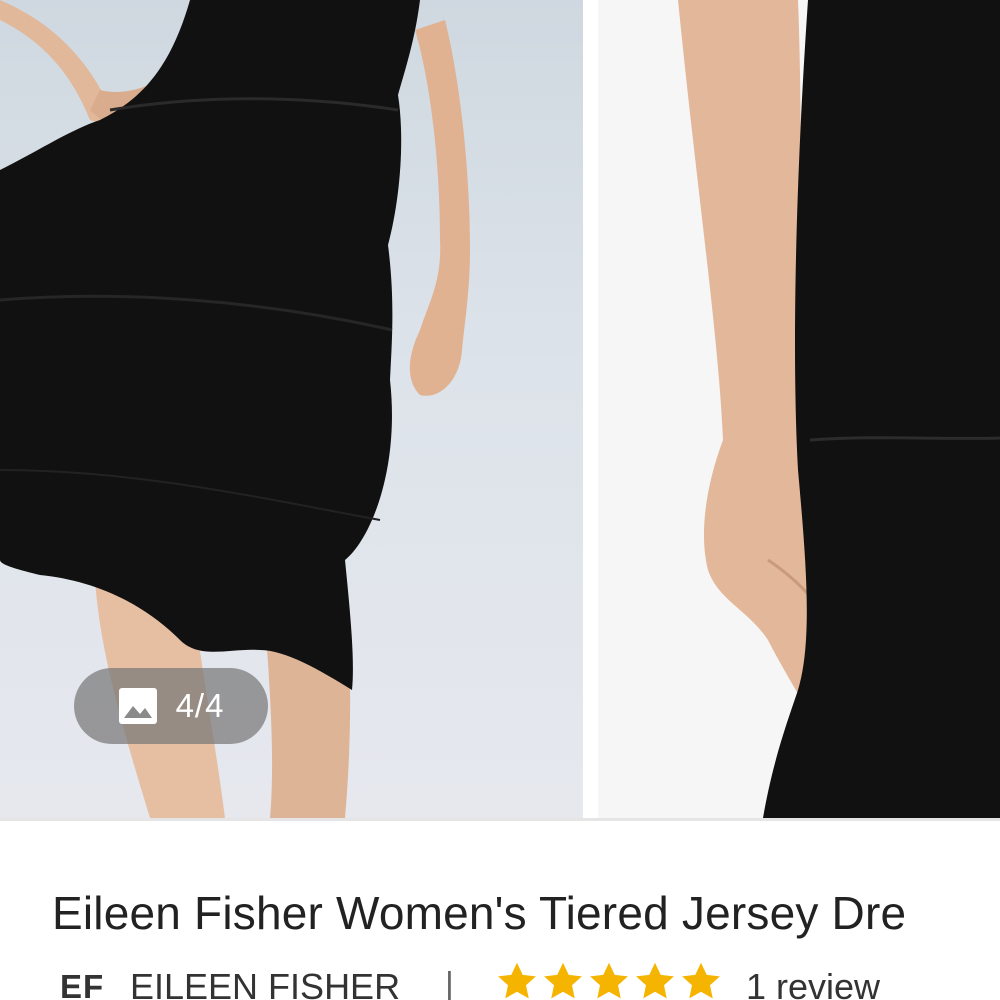  What do you see at coordinates (813, 983) in the screenshot?
I see `review-count-link: 1 review` at bounding box center [813, 983].